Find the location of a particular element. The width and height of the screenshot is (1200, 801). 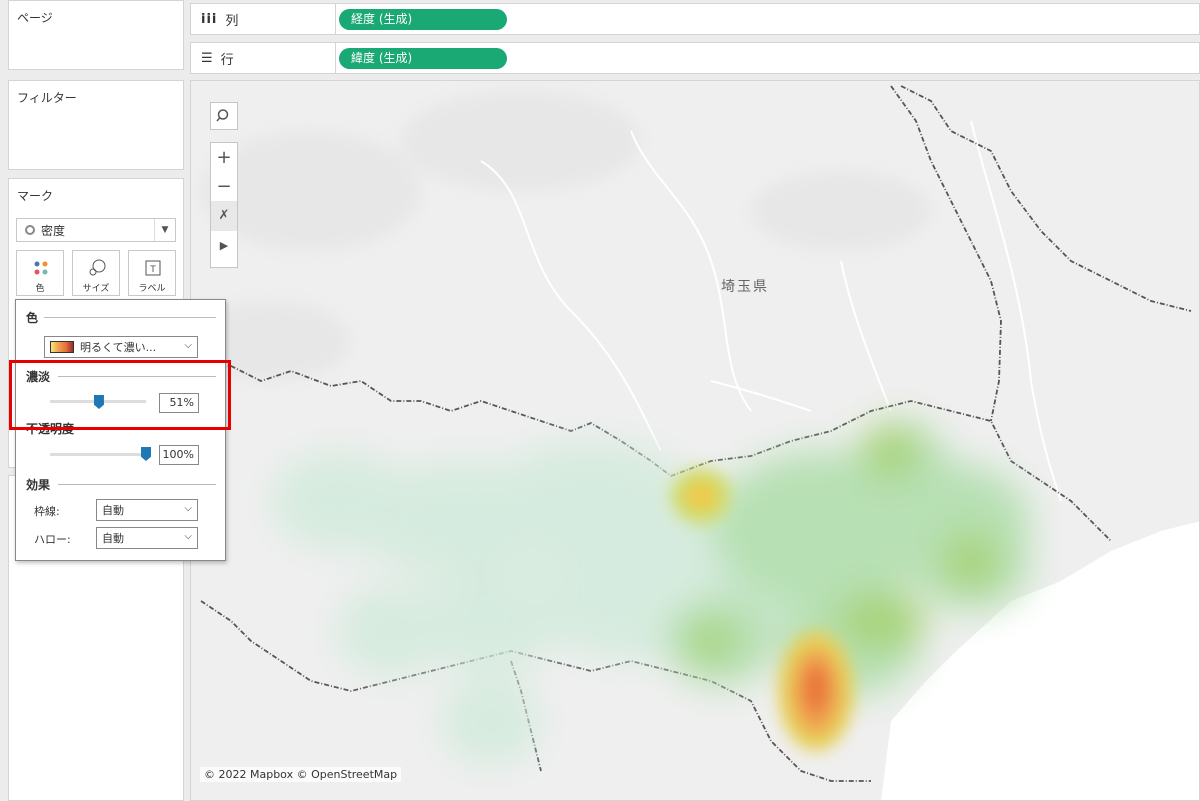

color-button: 色 is located at coordinates (40, 273).